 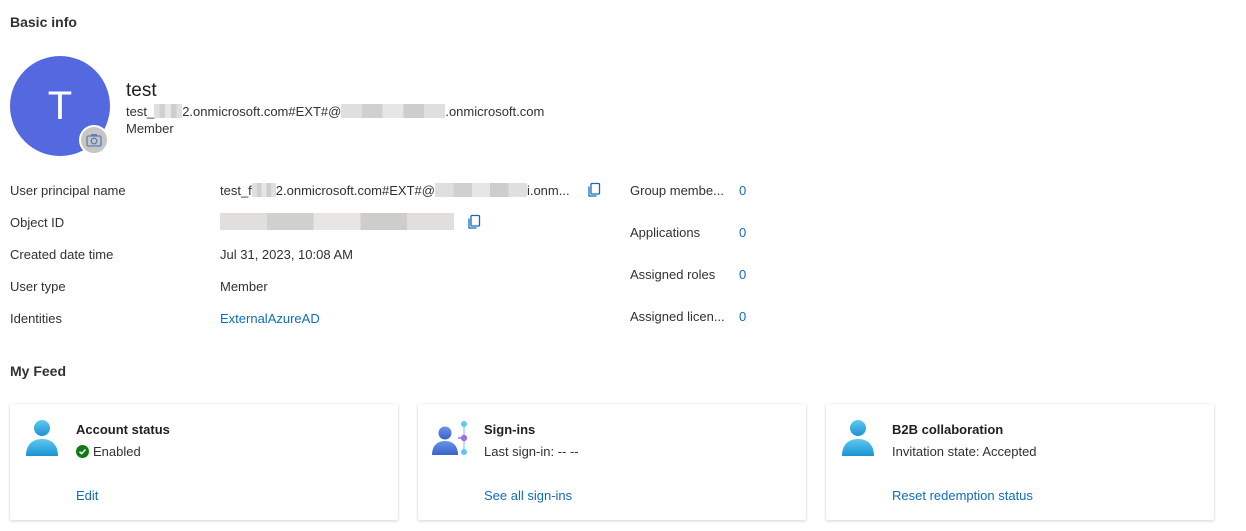 What do you see at coordinates (665, 232) in the screenshot?
I see `stat-label-applications: Applications` at bounding box center [665, 232].